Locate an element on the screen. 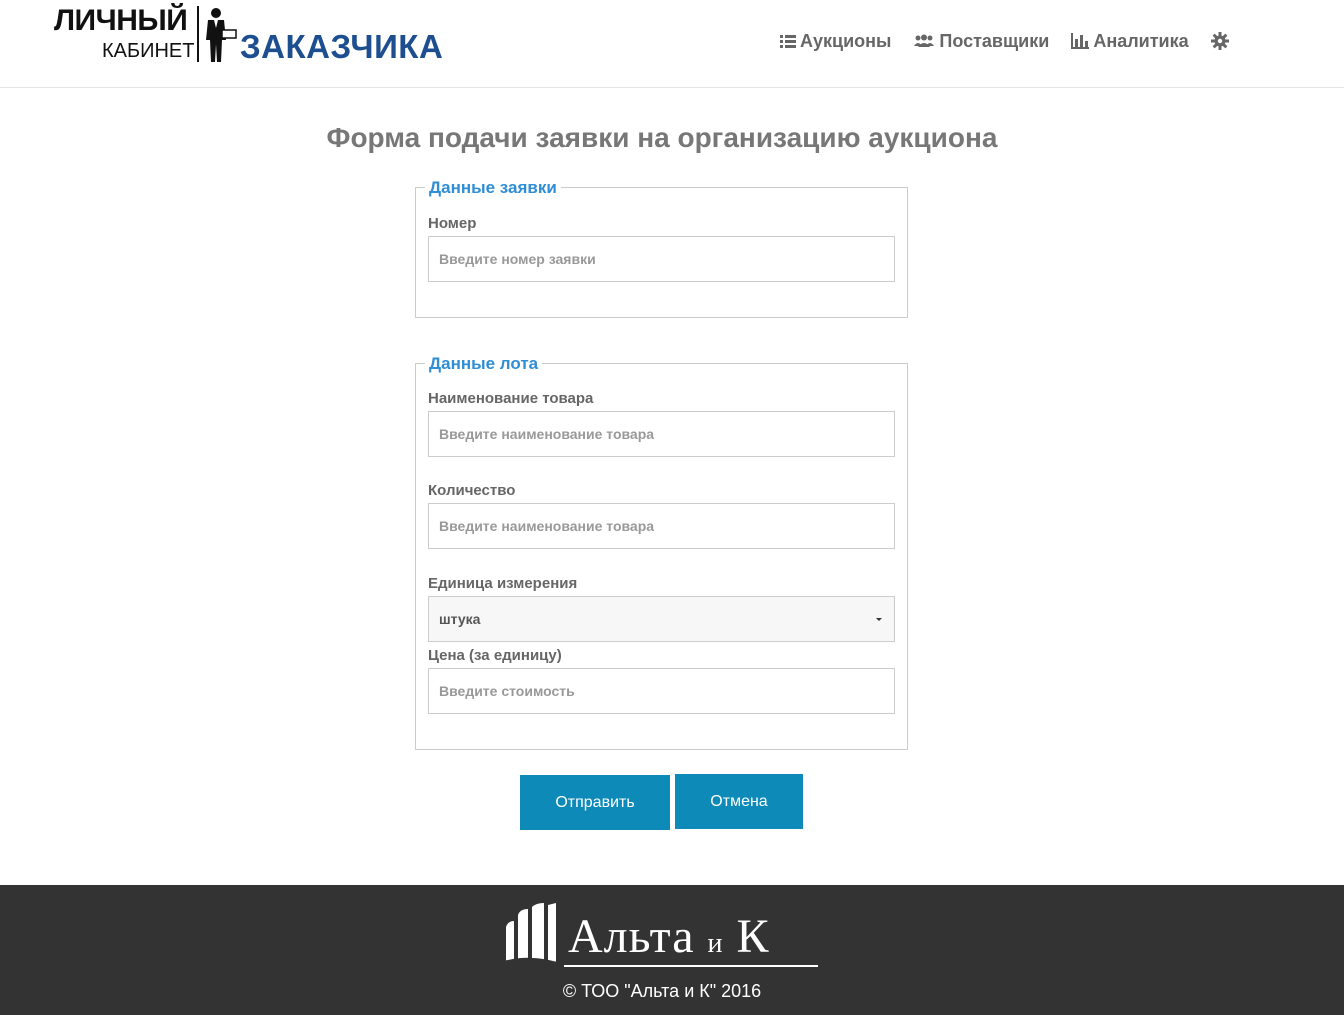 The width and height of the screenshot is (1344, 1015). nav-item-auctions: Аукционы is located at coordinates (835, 41).